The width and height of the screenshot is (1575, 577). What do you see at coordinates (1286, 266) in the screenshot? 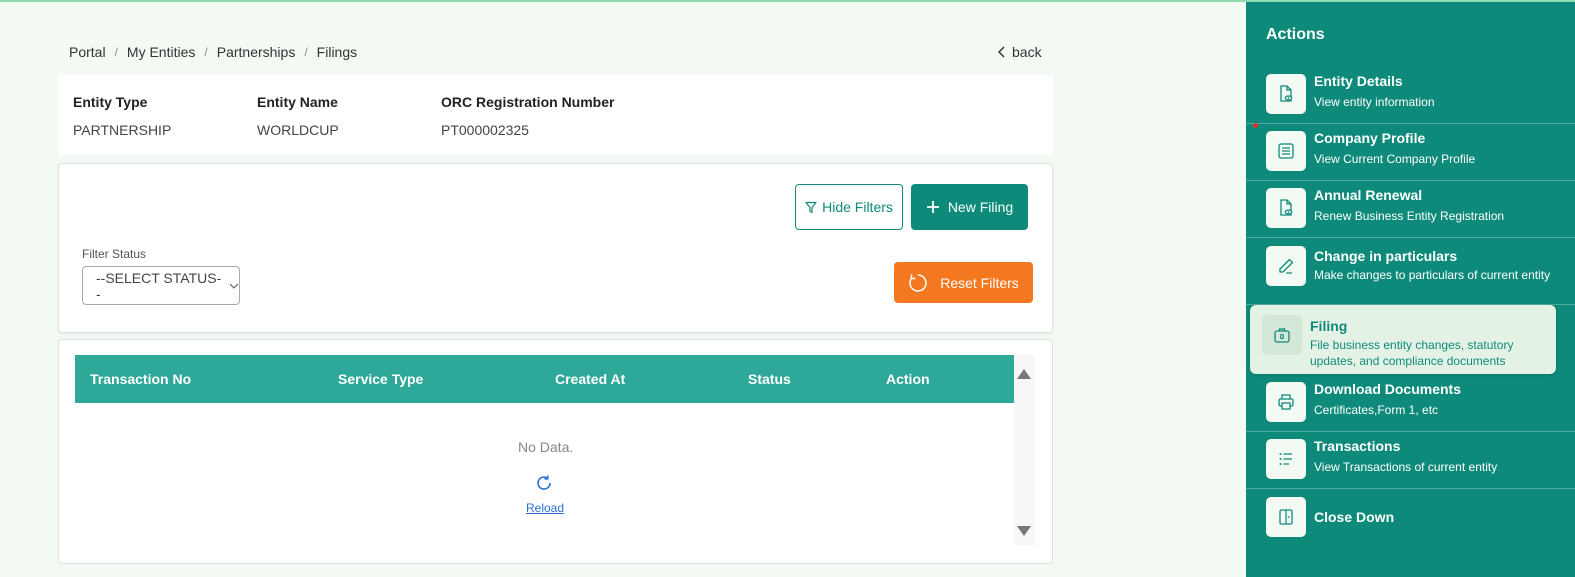
I see `pencil-icon` at bounding box center [1286, 266].